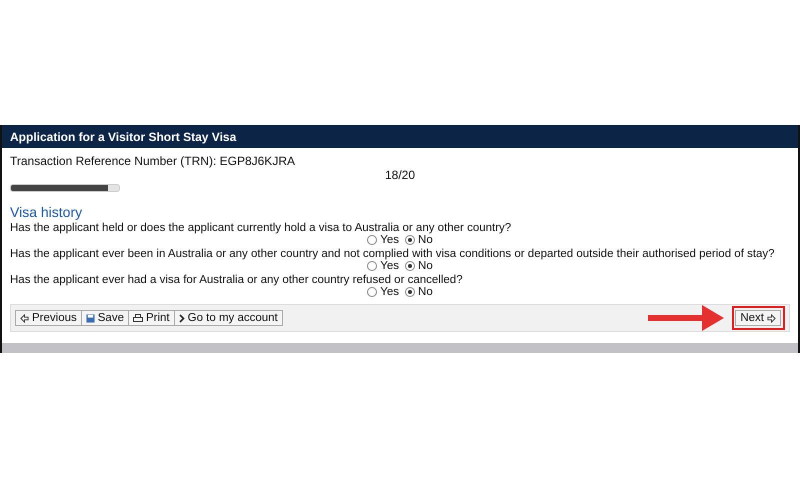 Image resolution: width=800 pixels, height=500 pixels. What do you see at coordinates (228, 318) in the screenshot?
I see `account-button: Go to my account` at bounding box center [228, 318].